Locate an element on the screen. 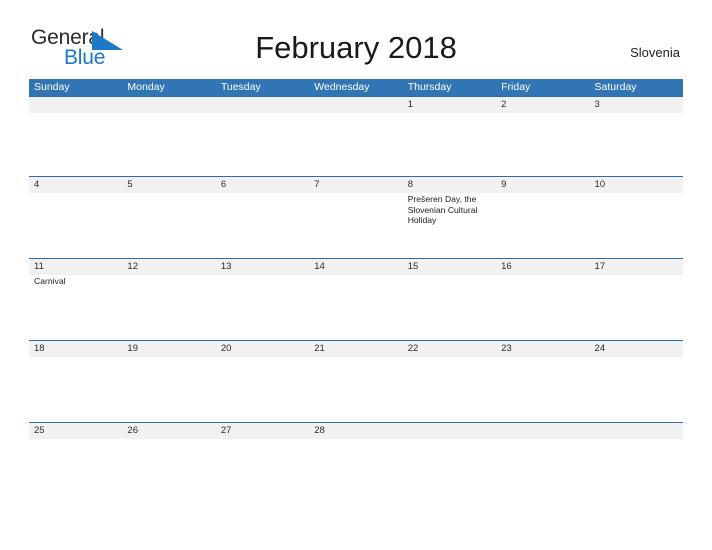  week-date-number-band: 18 19 20 21 22 23 24 is located at coordinates (356, 349).